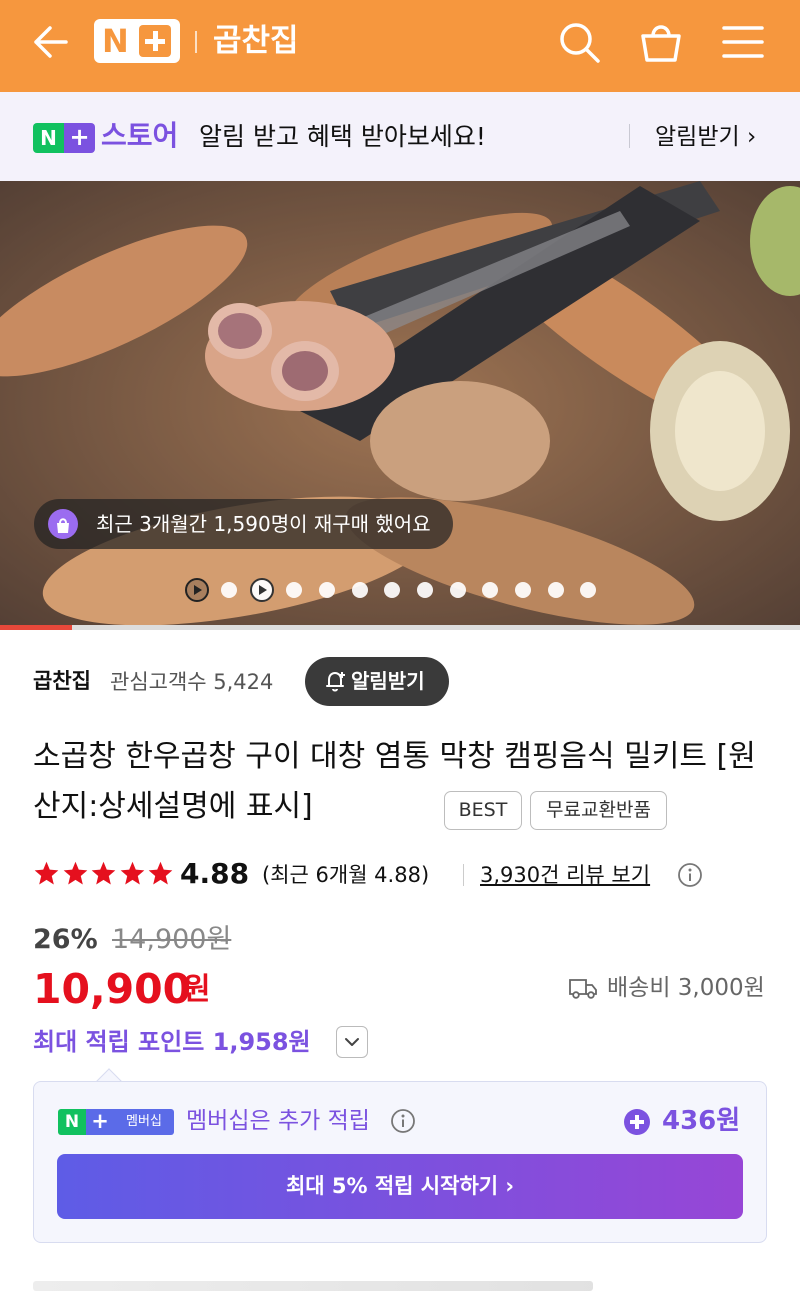 The height and width of the screenshot is (1291, 800). I want to click on rating-divider, so click(463, 875).